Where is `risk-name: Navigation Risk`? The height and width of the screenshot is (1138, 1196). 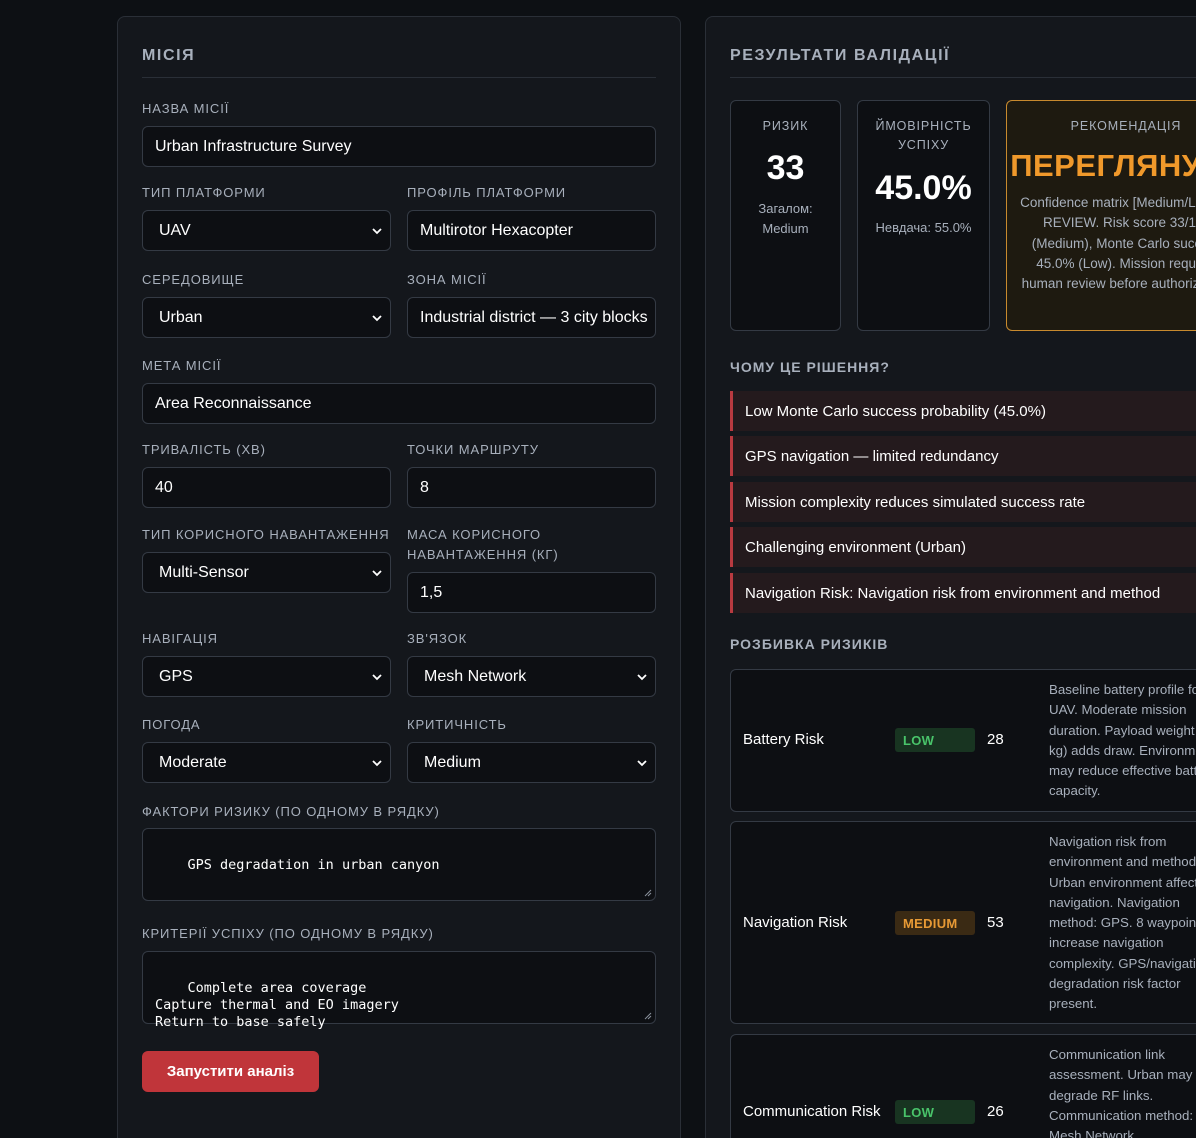
risk-name: Navigation Risk is located at coordinates (795, 922).